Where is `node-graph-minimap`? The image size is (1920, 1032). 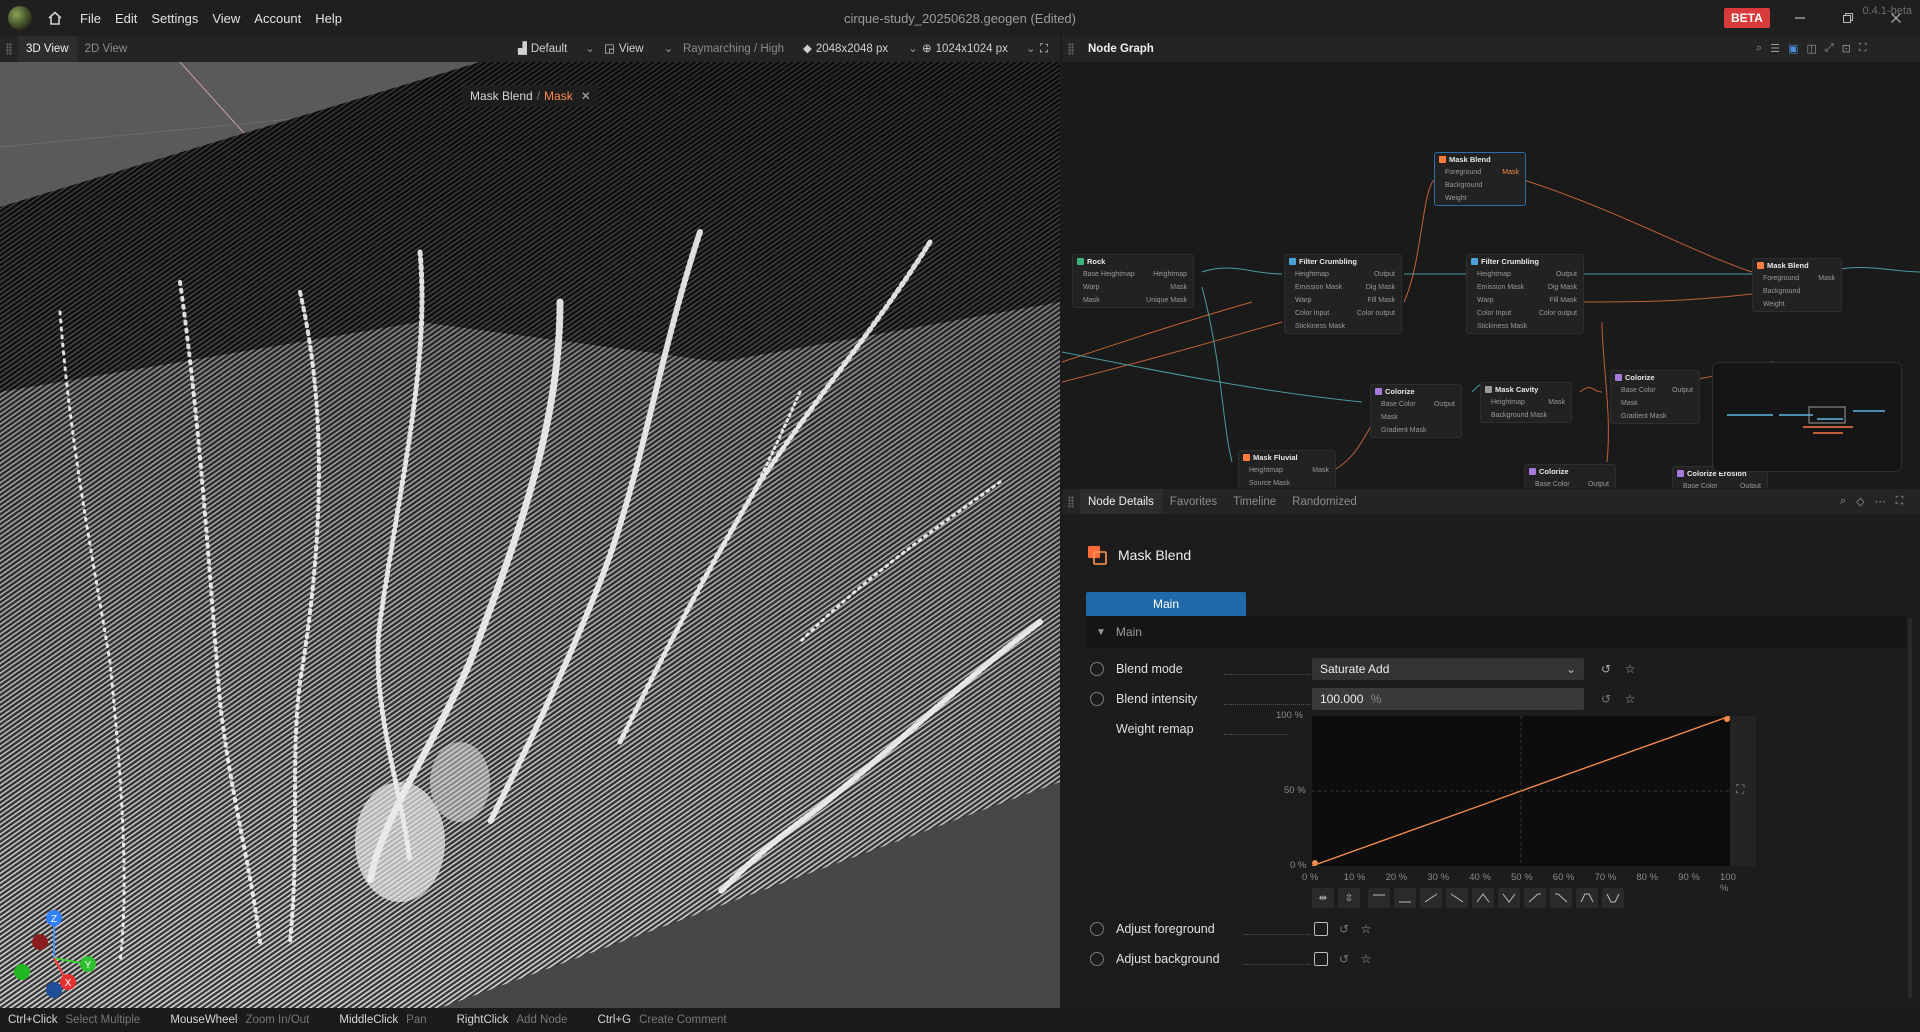
node-graph-minimap is located at coordinates (1807, 417).